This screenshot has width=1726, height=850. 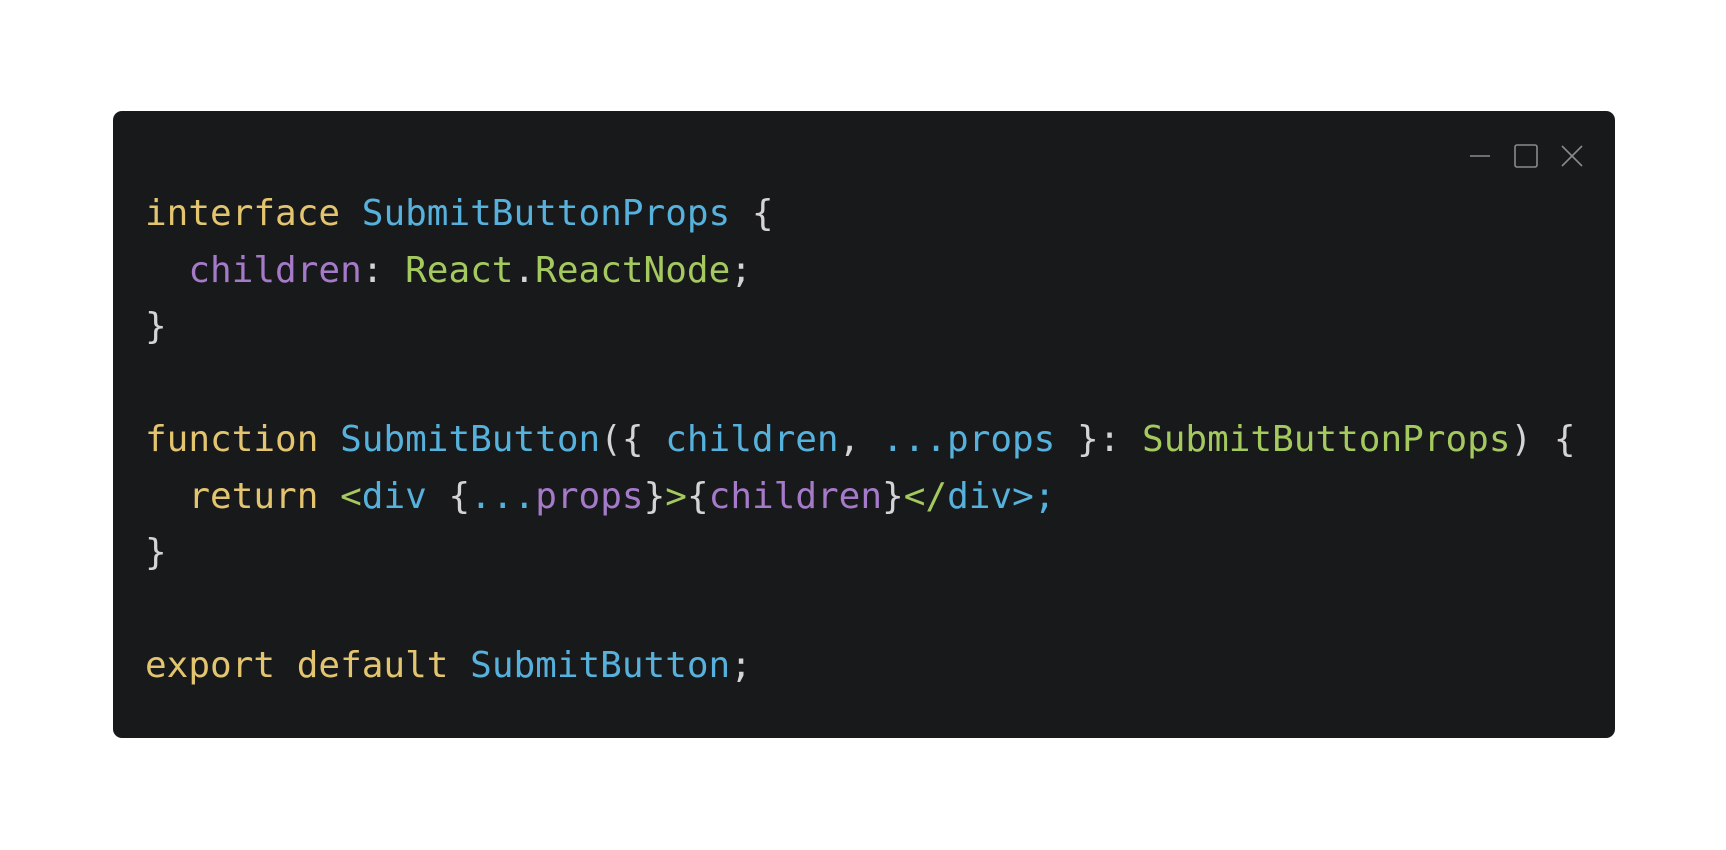 I want to click on code-token: ReactNode, so click(x=633, y=270).